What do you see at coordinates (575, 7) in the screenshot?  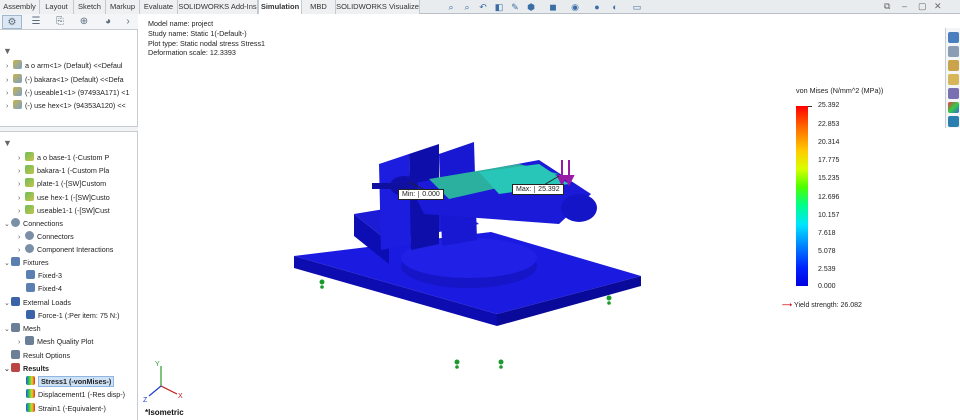 I see `hide-show-items-icon: ◉` at bounding box center [575, 7].